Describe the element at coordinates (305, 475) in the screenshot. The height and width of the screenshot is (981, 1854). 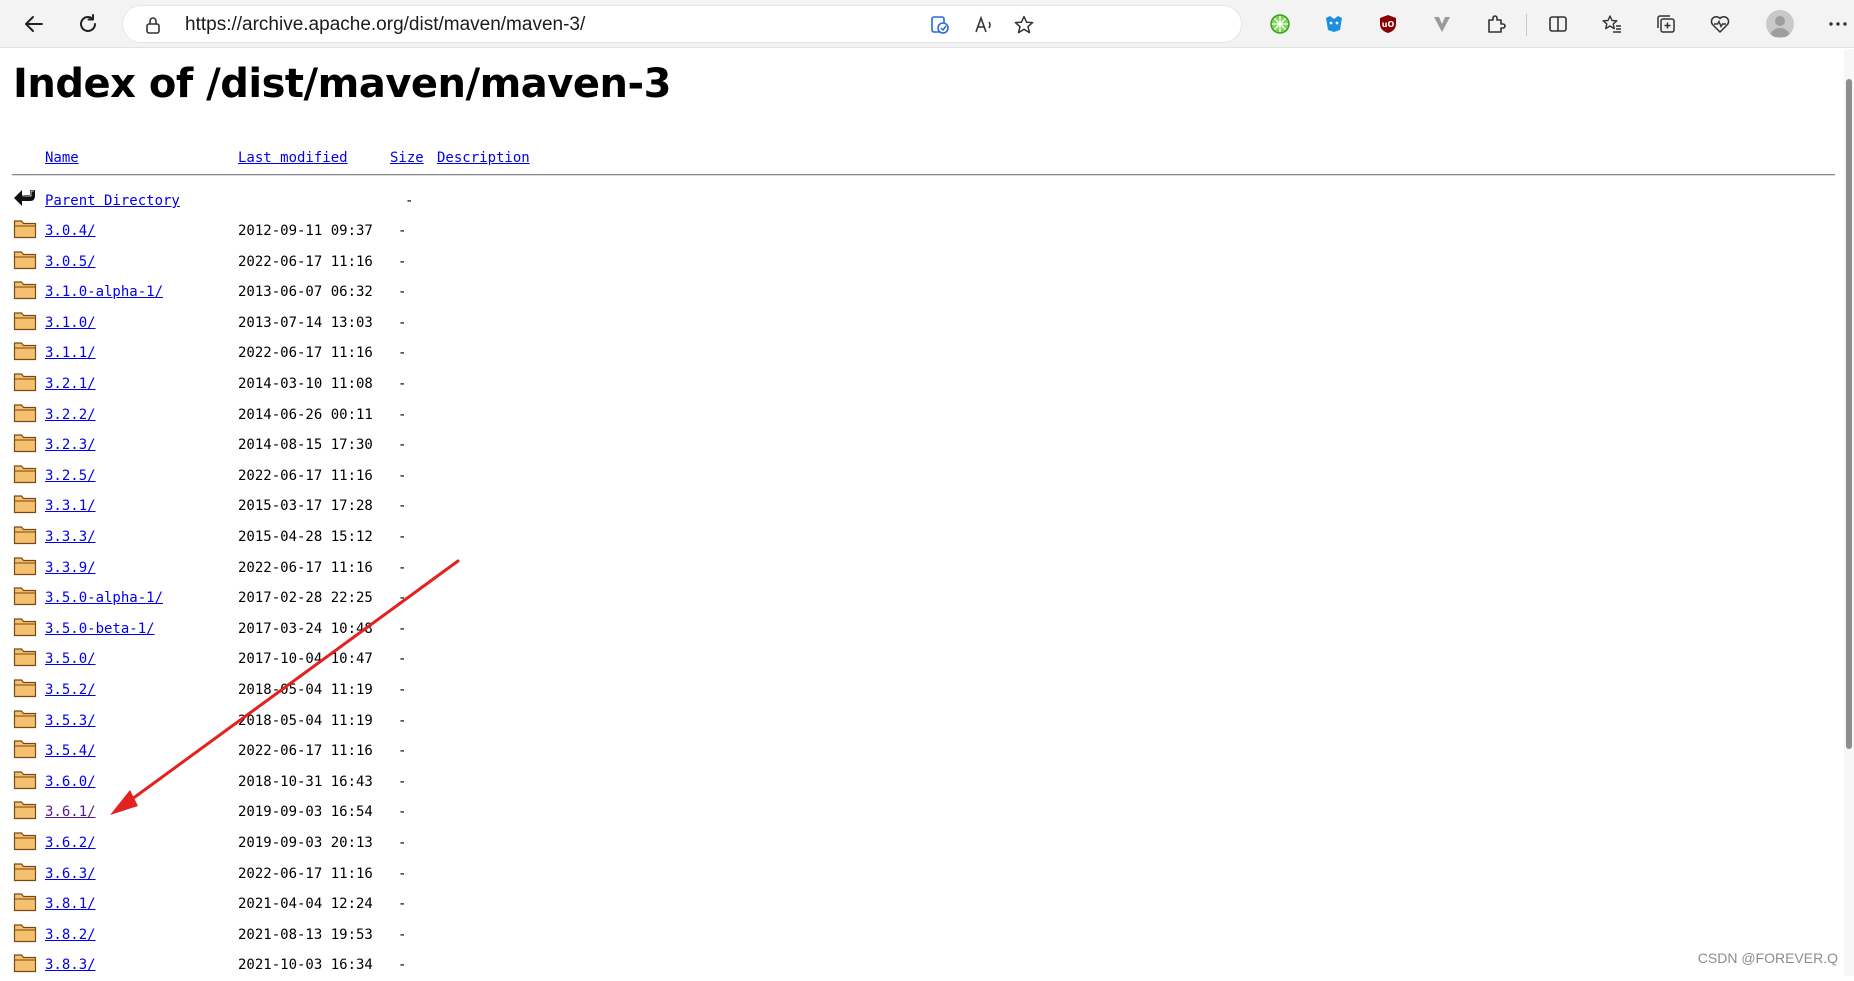
I see `last-modified-value: 2022-06-17 11:16` at that location.